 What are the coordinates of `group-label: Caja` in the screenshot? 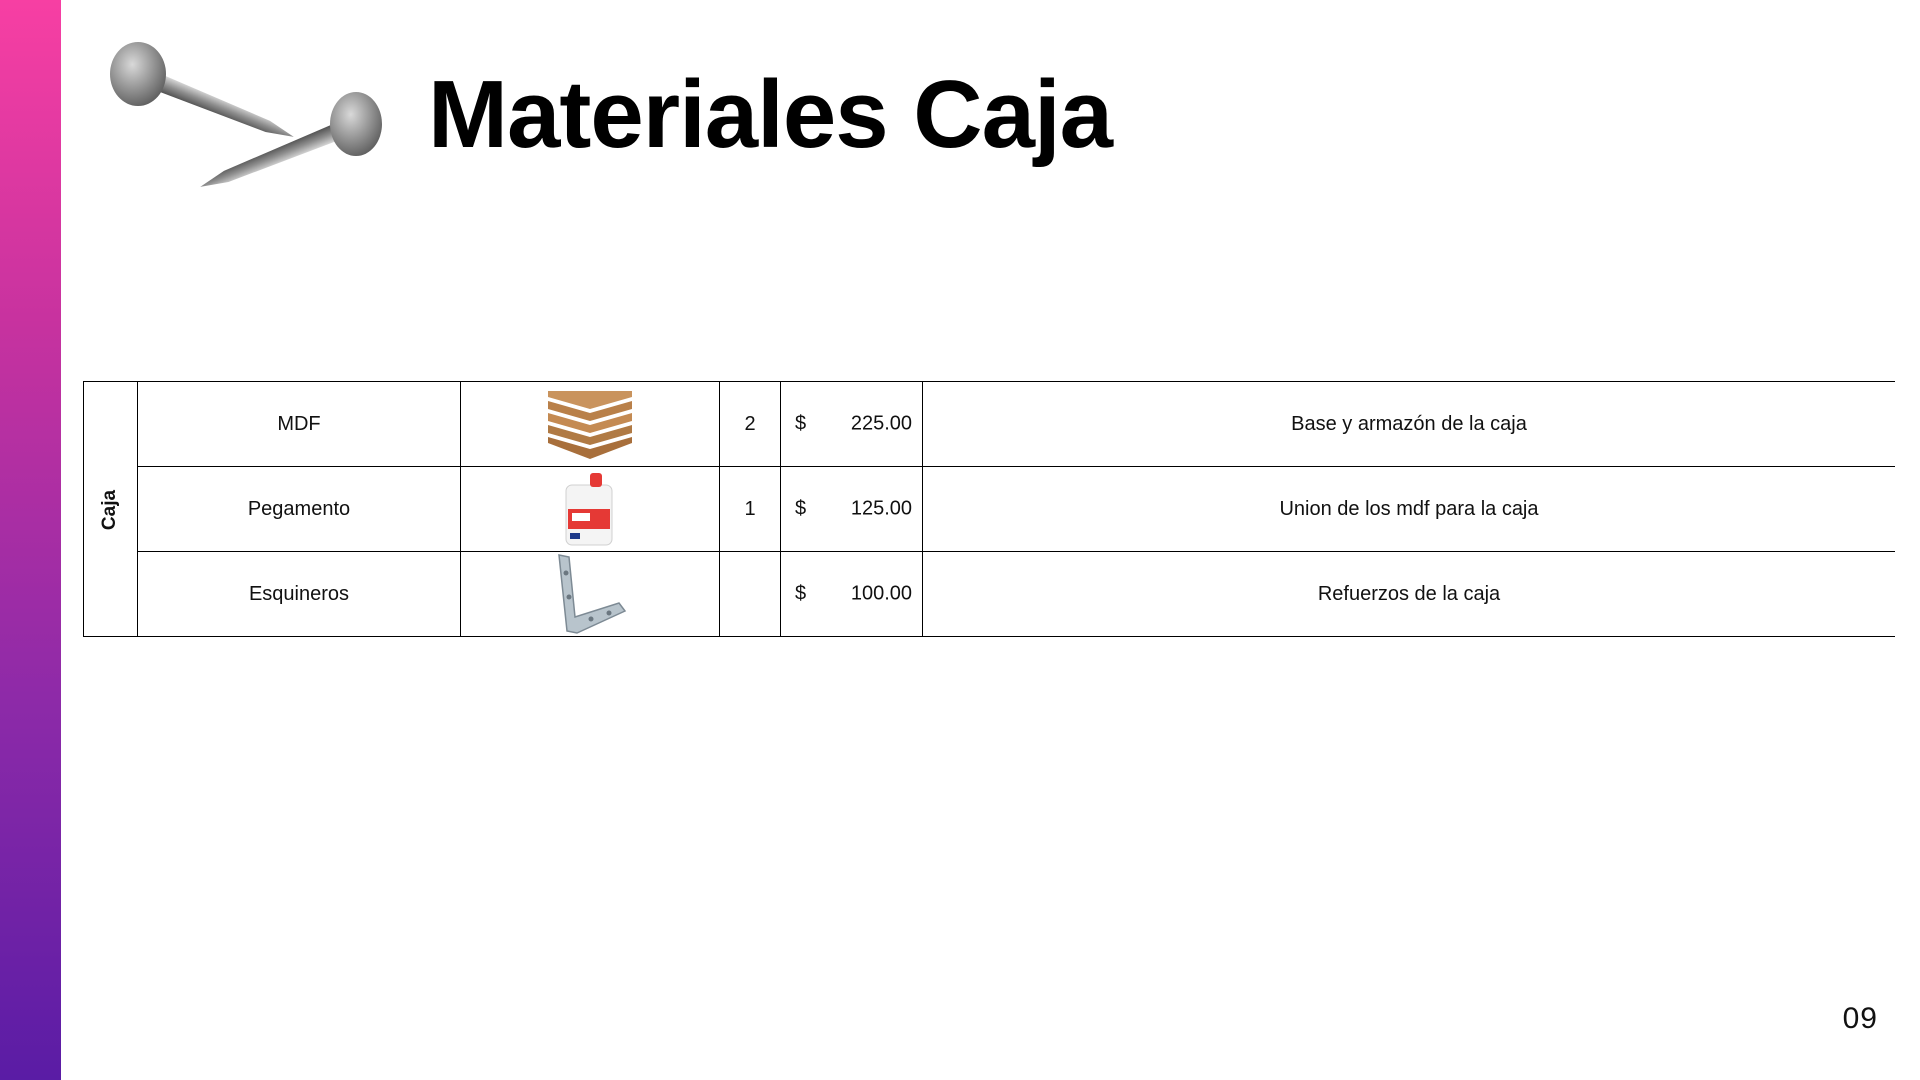 It's located at (110, 509).